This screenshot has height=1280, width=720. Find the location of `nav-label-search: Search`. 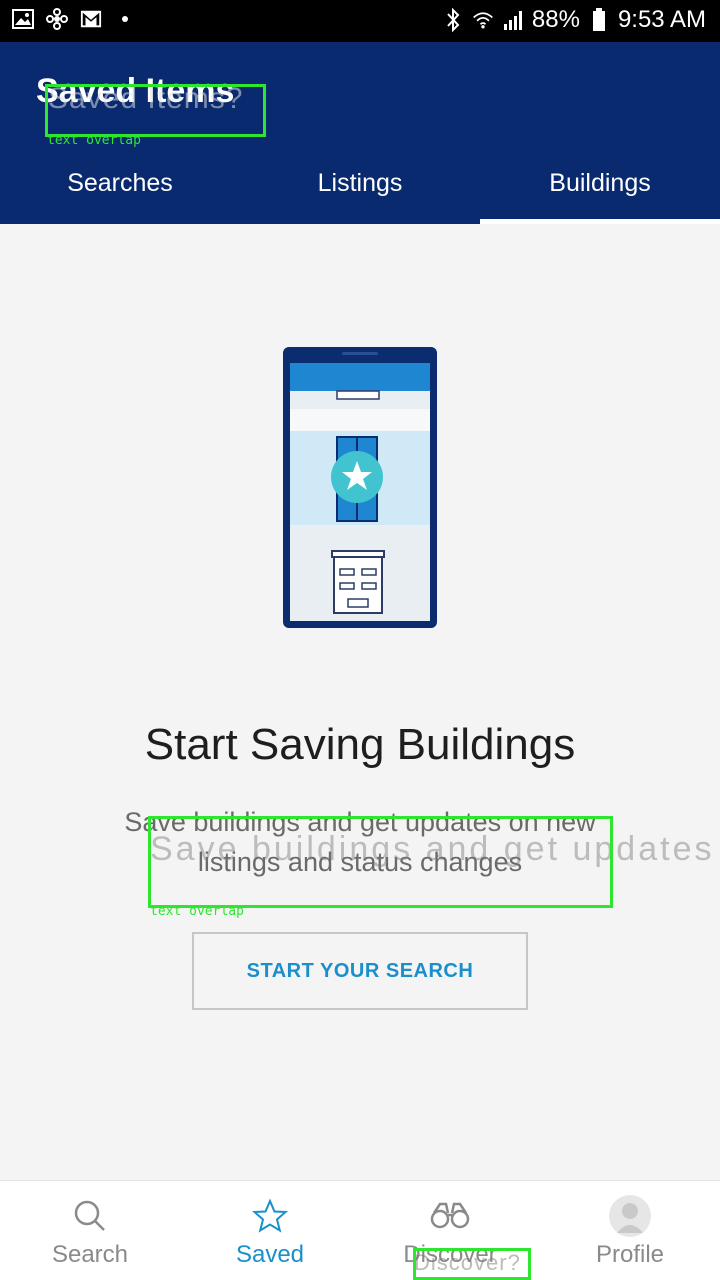

nav-label-search: Search is located at coordinates (90, 1254).